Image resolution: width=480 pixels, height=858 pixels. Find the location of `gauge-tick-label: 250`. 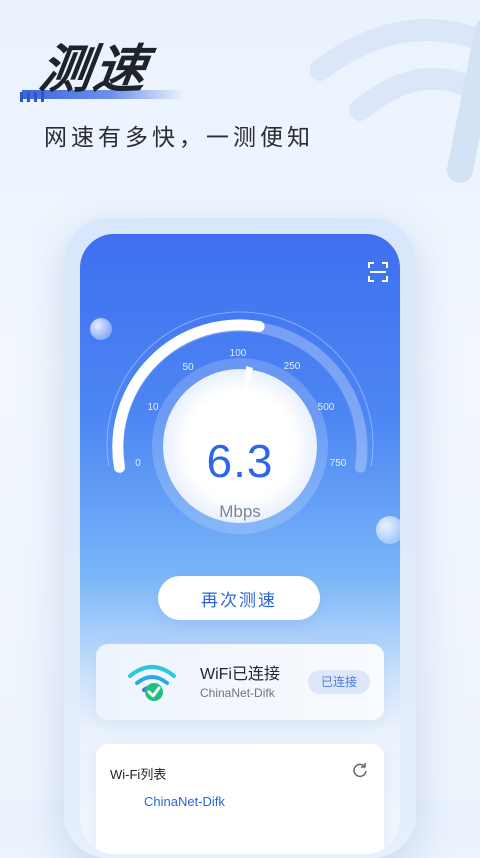

gauge-tick-label: 250 is located at coordinates (292, 366).